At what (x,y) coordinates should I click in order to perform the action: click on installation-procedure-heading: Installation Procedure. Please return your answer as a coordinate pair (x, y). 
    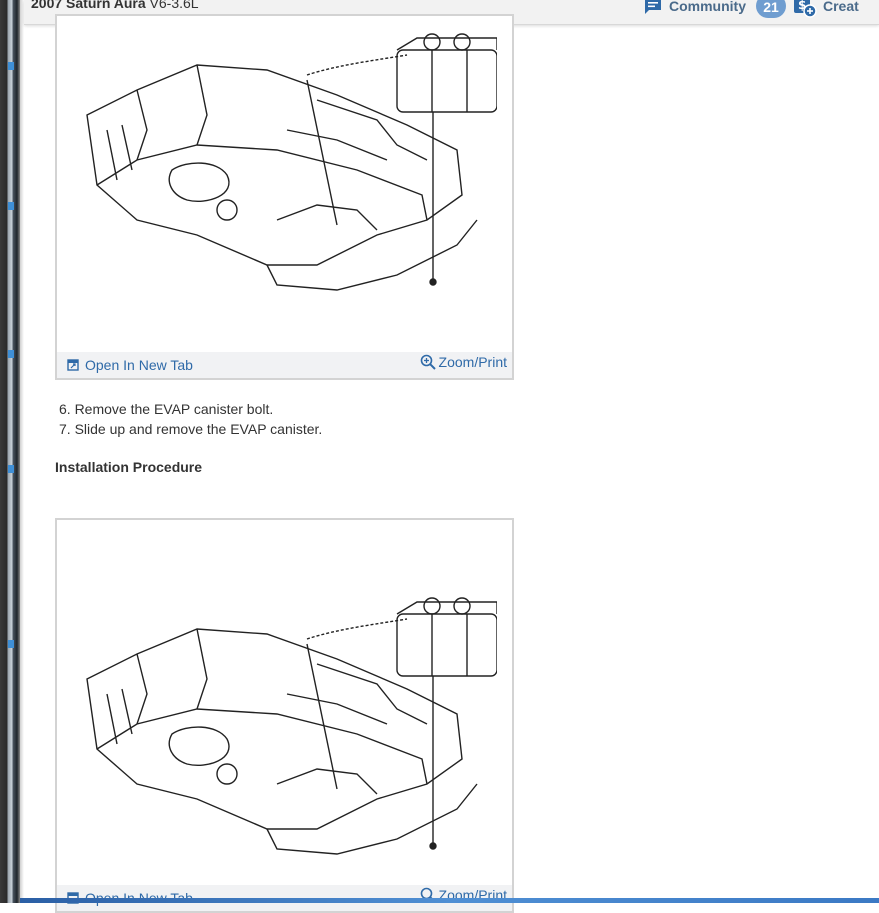
    Looking at the image, I should click on (129, 467).